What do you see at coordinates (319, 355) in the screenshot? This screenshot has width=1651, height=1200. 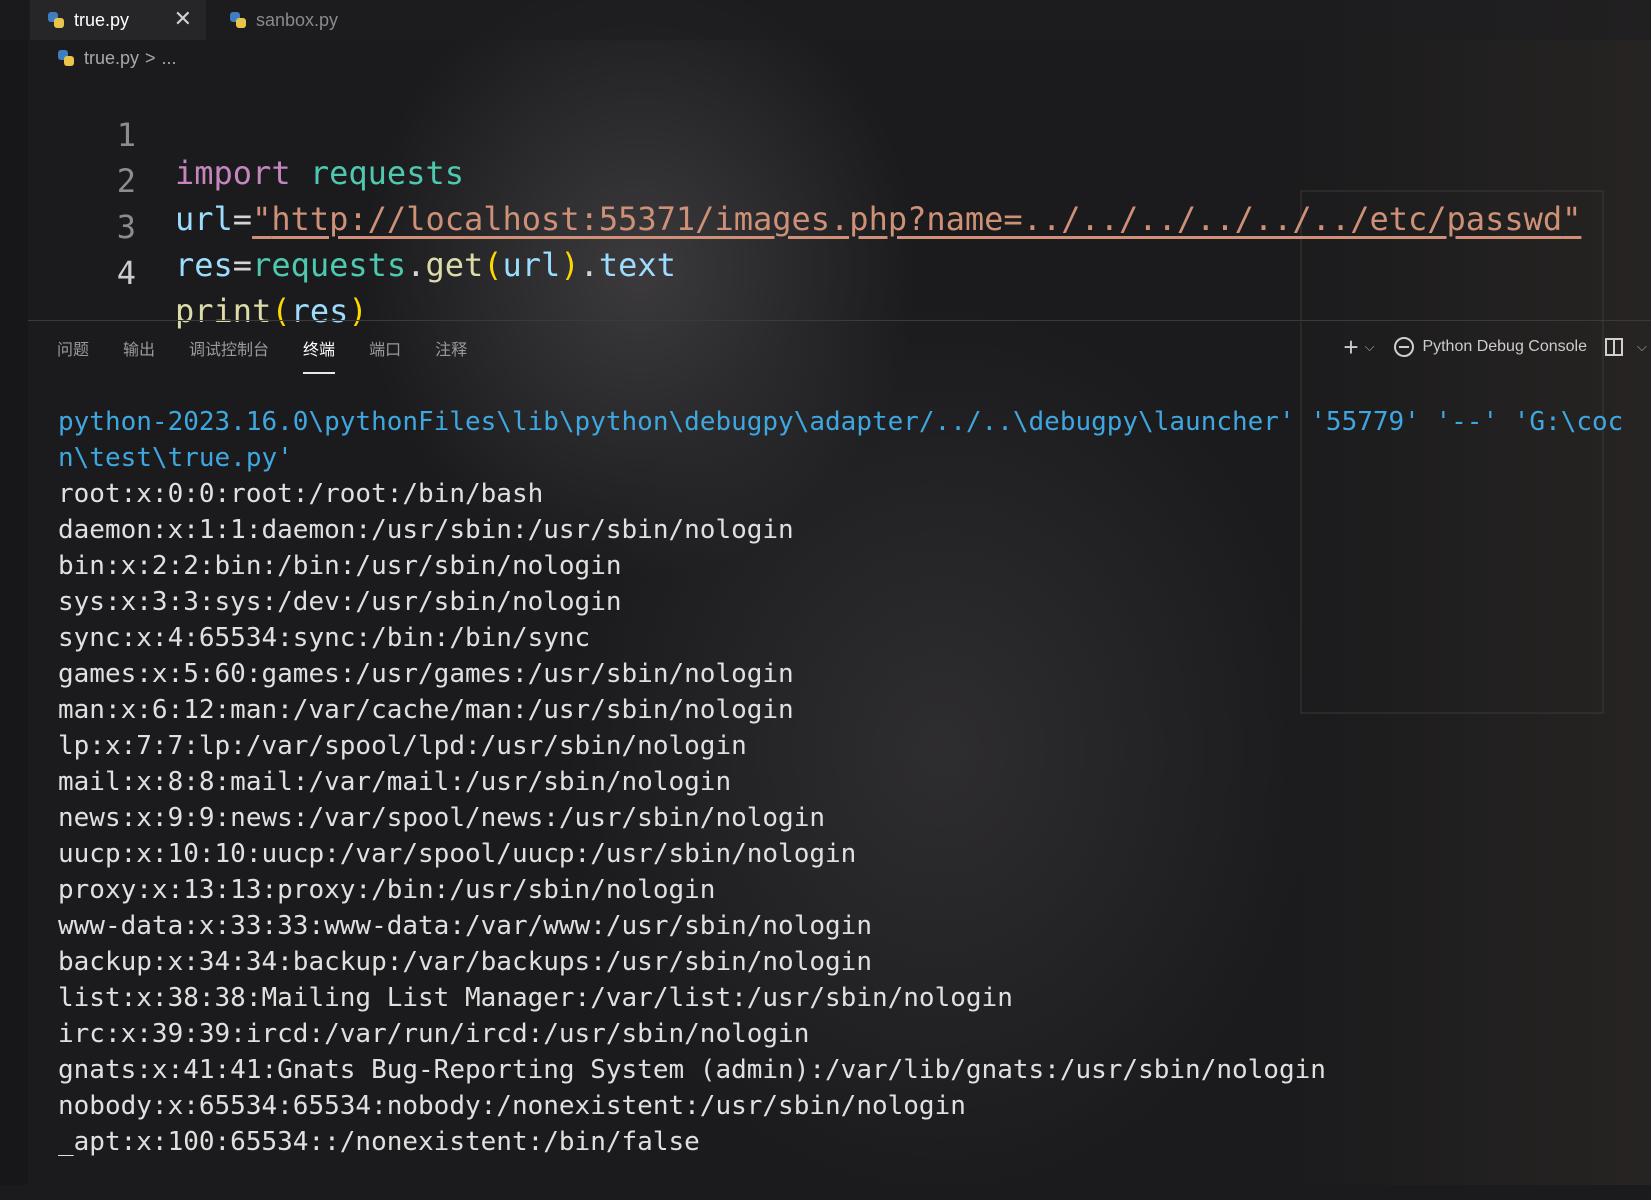 I see `tab-terminal: 终端` at bounding box center [319, 355].